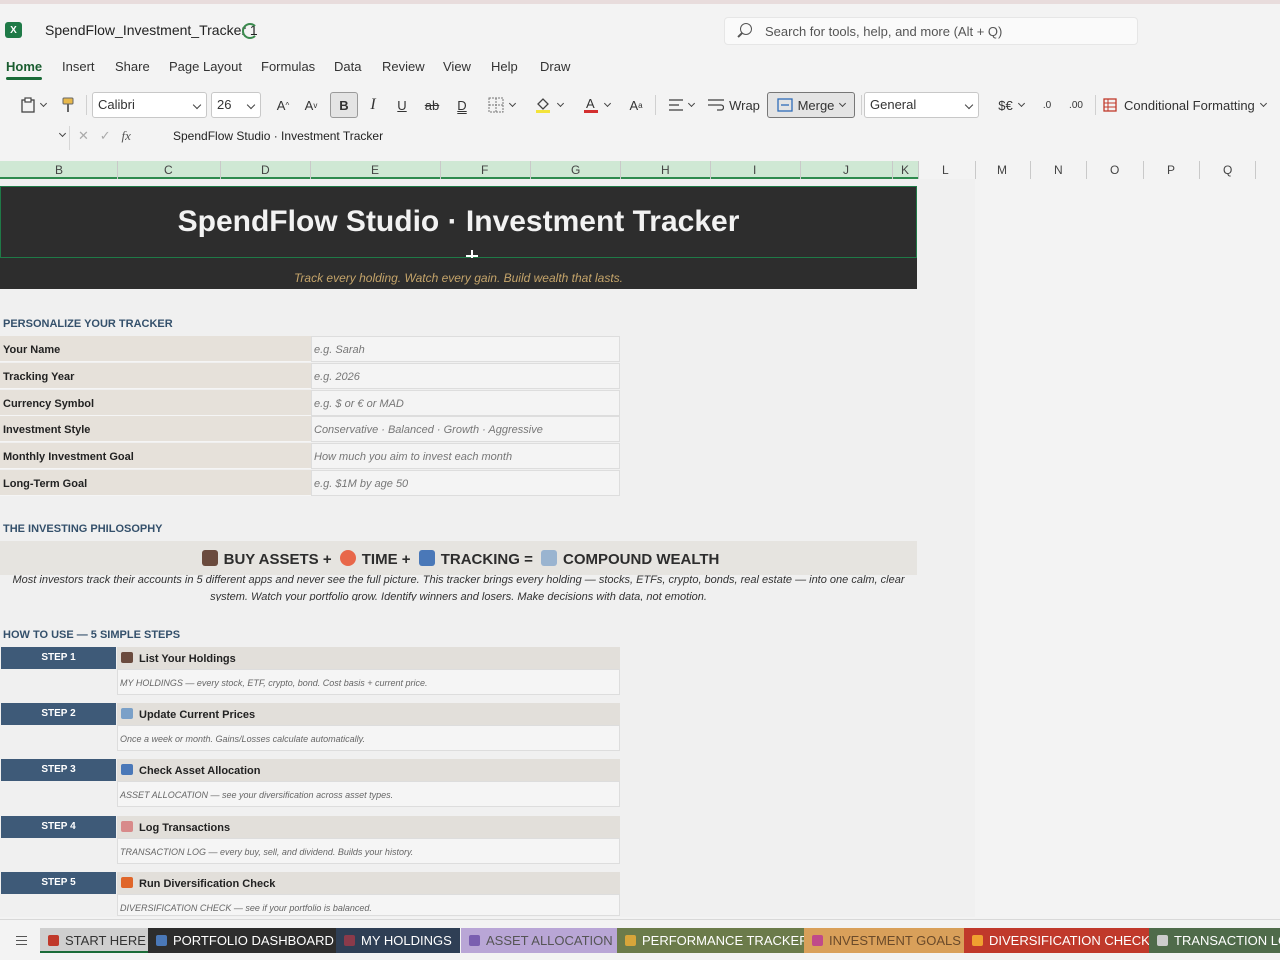 The width and height of the screenshot is (1280, 960). I want to click on column-header-j: J, so click(846, 170).